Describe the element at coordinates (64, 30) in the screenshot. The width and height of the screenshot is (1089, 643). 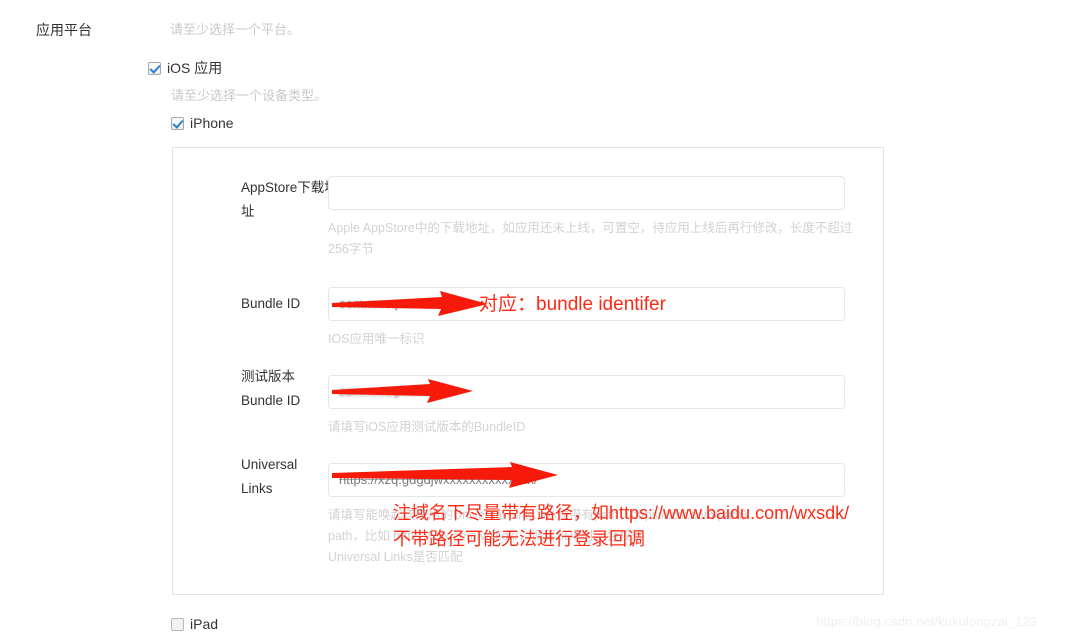
I see `page-title: 应用平台` at that location.